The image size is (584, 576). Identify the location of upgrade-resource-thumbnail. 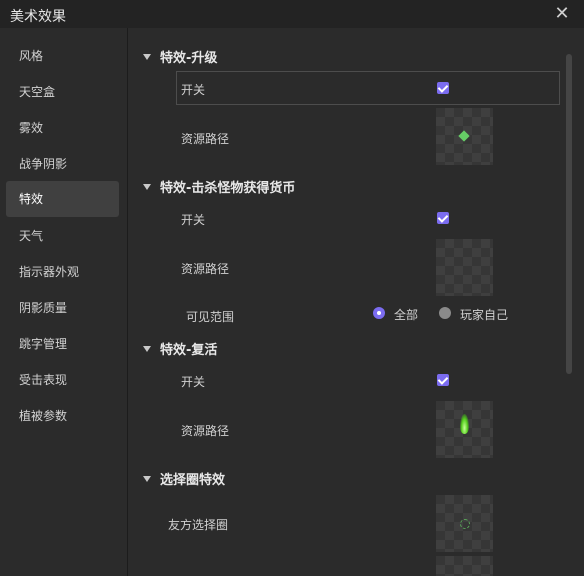
(464, 136).